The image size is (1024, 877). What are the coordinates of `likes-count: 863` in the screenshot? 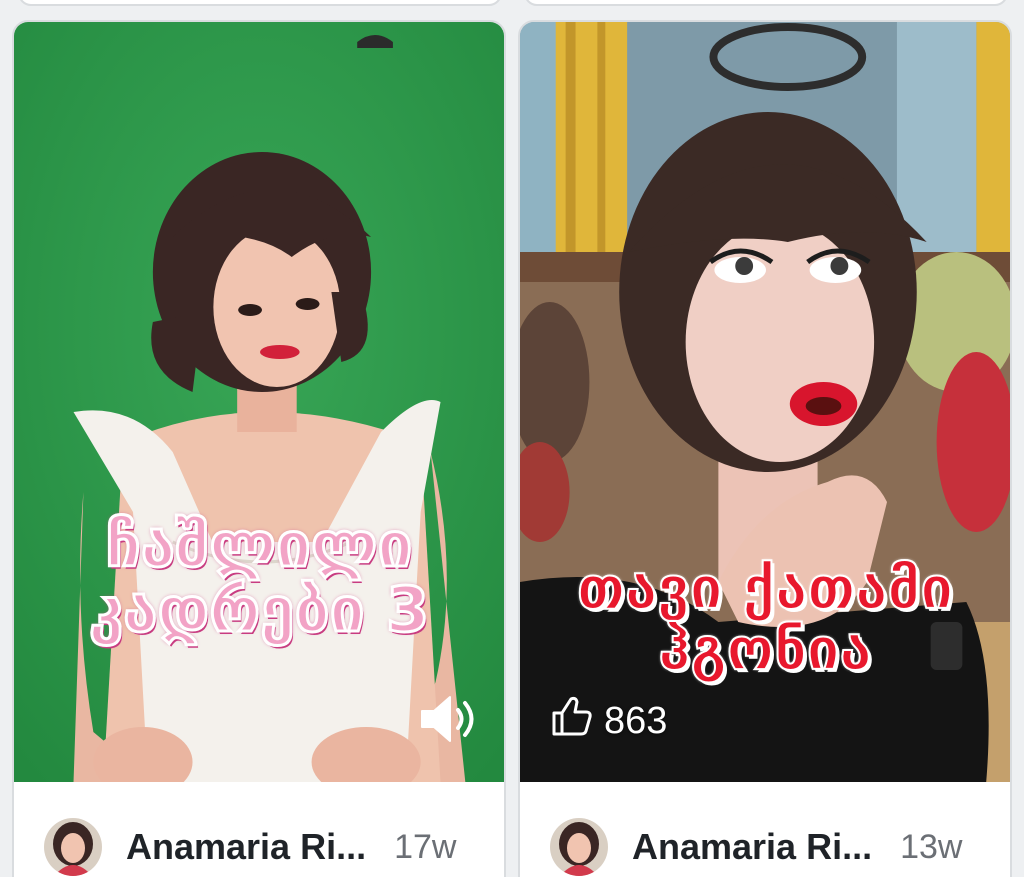 It's located at (608, 721).